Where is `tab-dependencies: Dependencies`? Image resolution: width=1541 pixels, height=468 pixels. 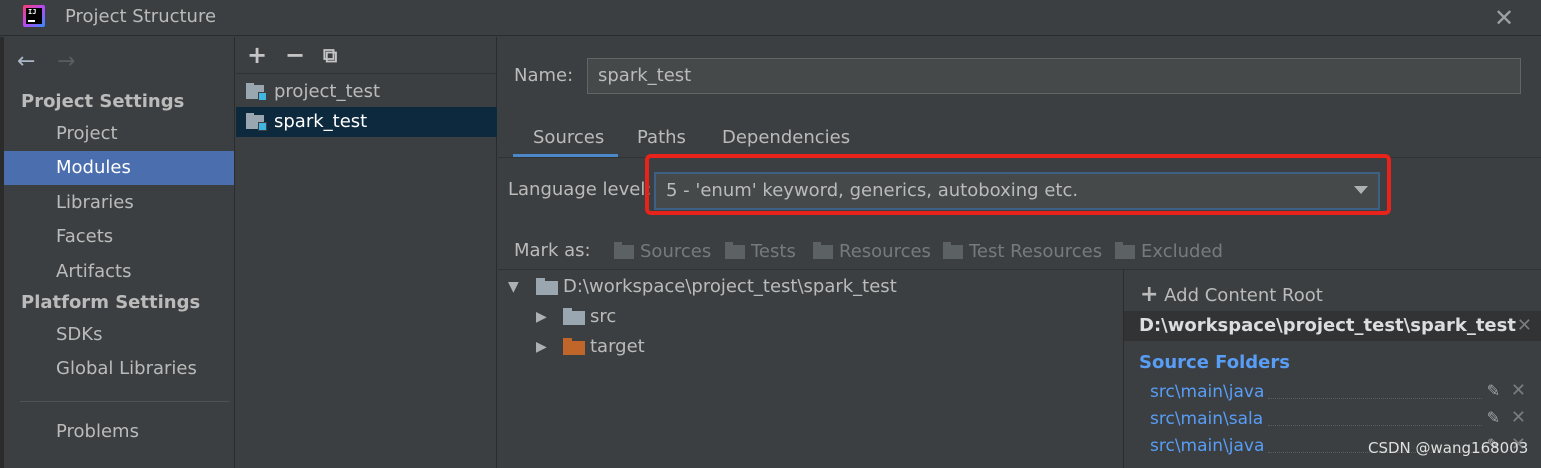 tab-dependencies: Dependencies is located at coordinates (786, 137).